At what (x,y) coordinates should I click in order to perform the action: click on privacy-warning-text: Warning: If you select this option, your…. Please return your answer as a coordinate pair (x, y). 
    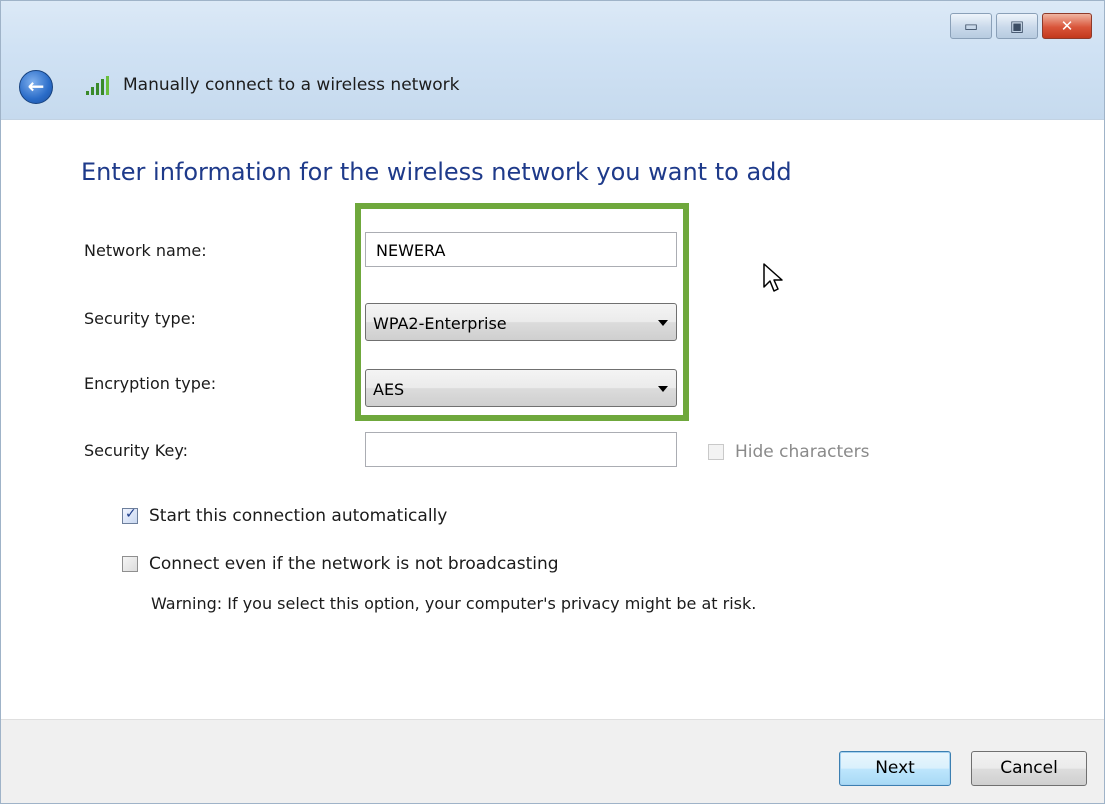
    Looking at the image, I should click on (454, 603).